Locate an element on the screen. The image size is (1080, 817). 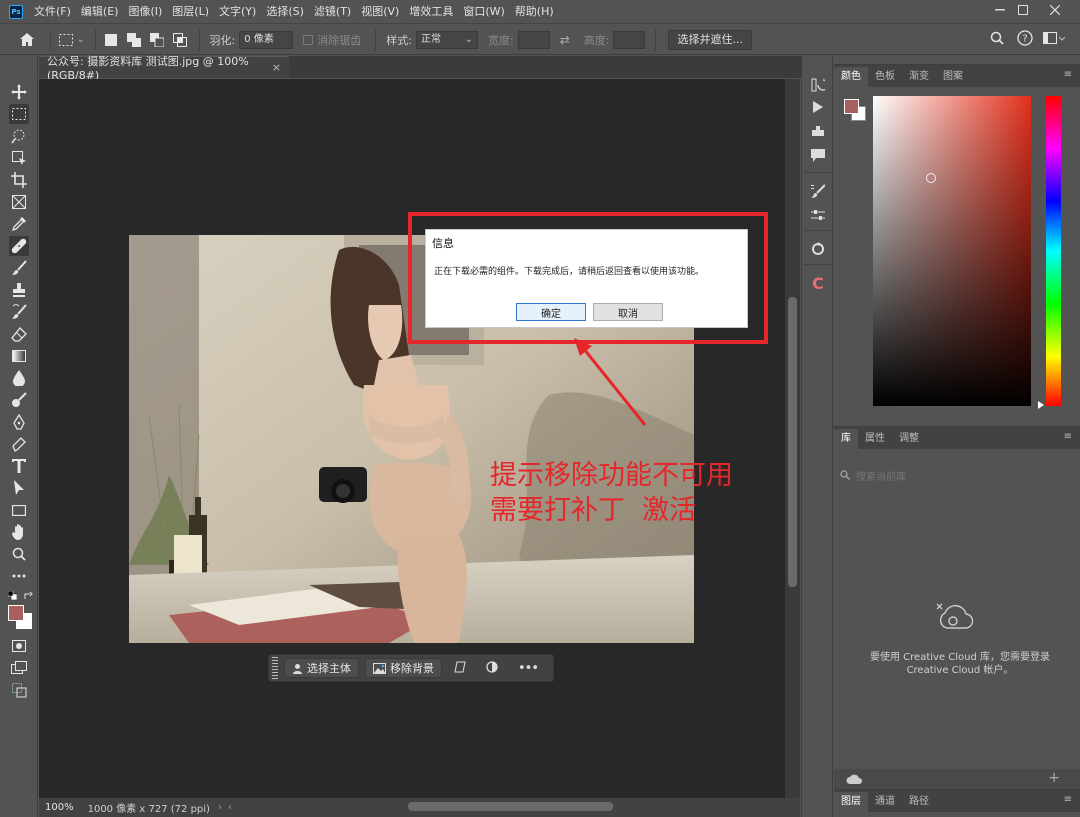
history-panel-button is located at coordinates (818, 85).